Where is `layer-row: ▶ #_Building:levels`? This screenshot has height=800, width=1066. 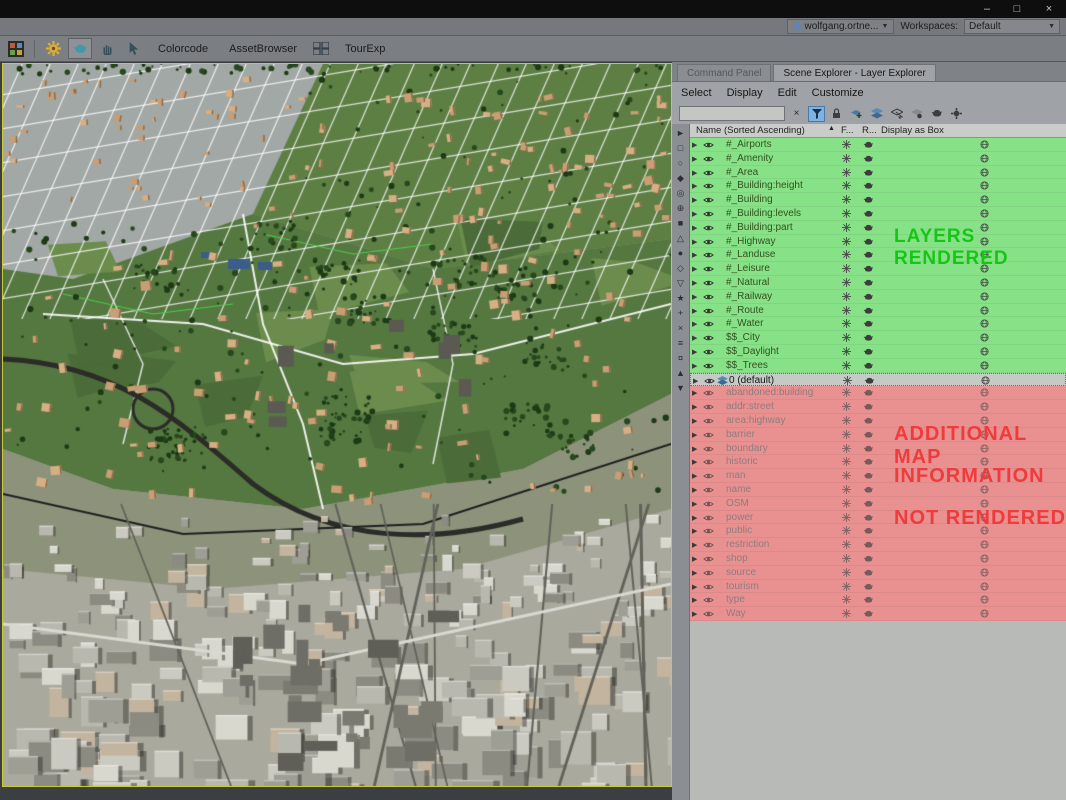 layer-row: ▶ #_Building:levels is located at coordinates (878, 213).